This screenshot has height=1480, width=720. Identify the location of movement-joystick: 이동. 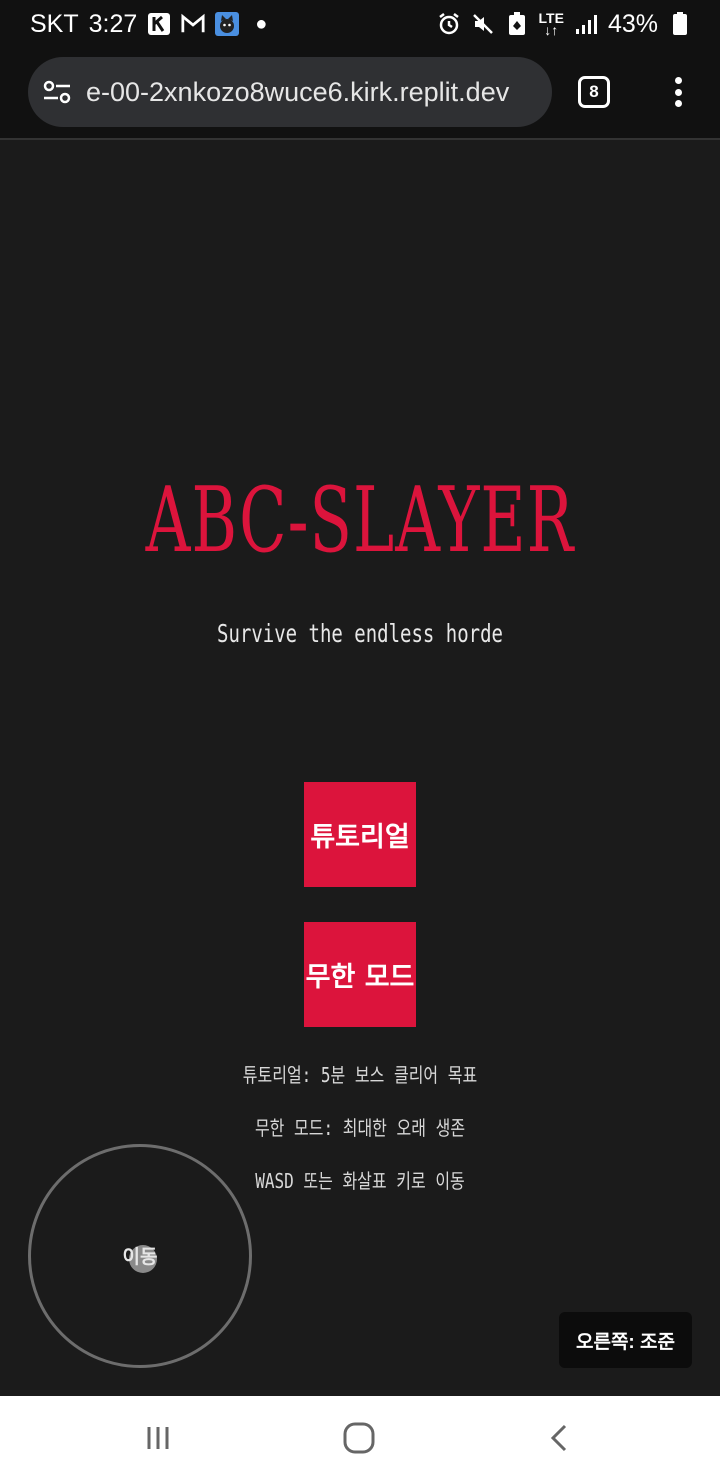
(140, 1256).